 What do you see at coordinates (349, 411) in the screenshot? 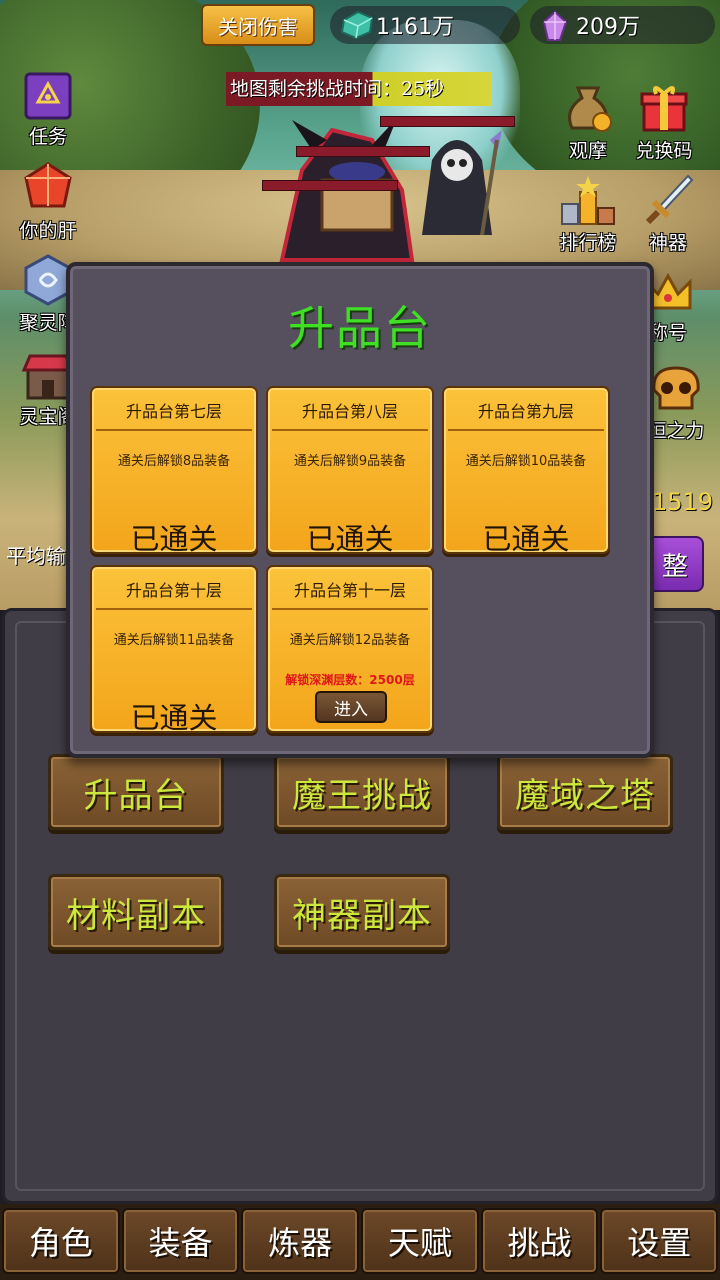
I see `floor-title: 升品台第八层` at bounding box center [349, 411].